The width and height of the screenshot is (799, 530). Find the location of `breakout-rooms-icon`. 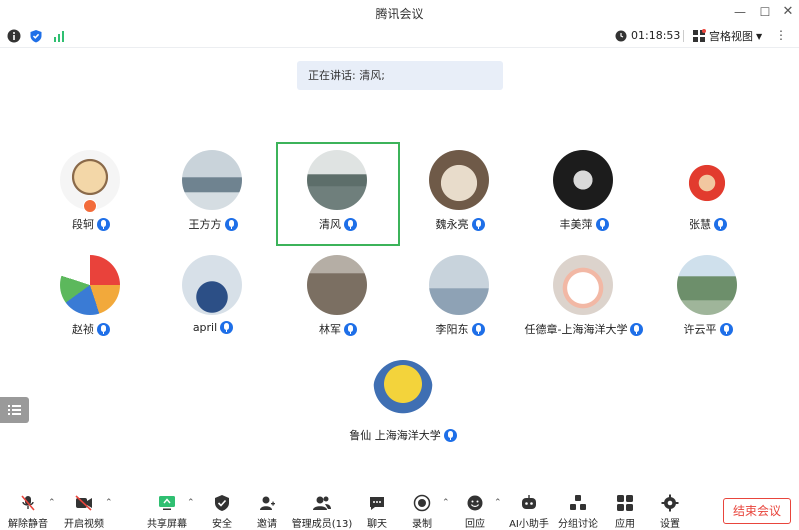

breakout-rooms-icon is located at coordinates (578, 502).